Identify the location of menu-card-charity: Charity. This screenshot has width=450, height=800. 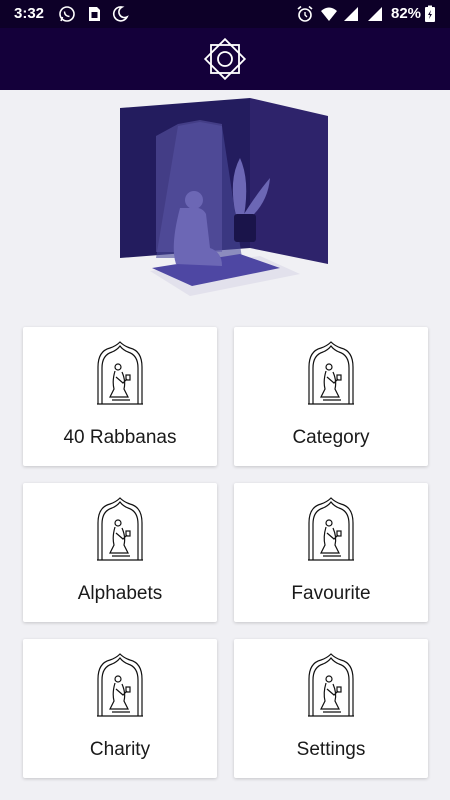
(120, 708).